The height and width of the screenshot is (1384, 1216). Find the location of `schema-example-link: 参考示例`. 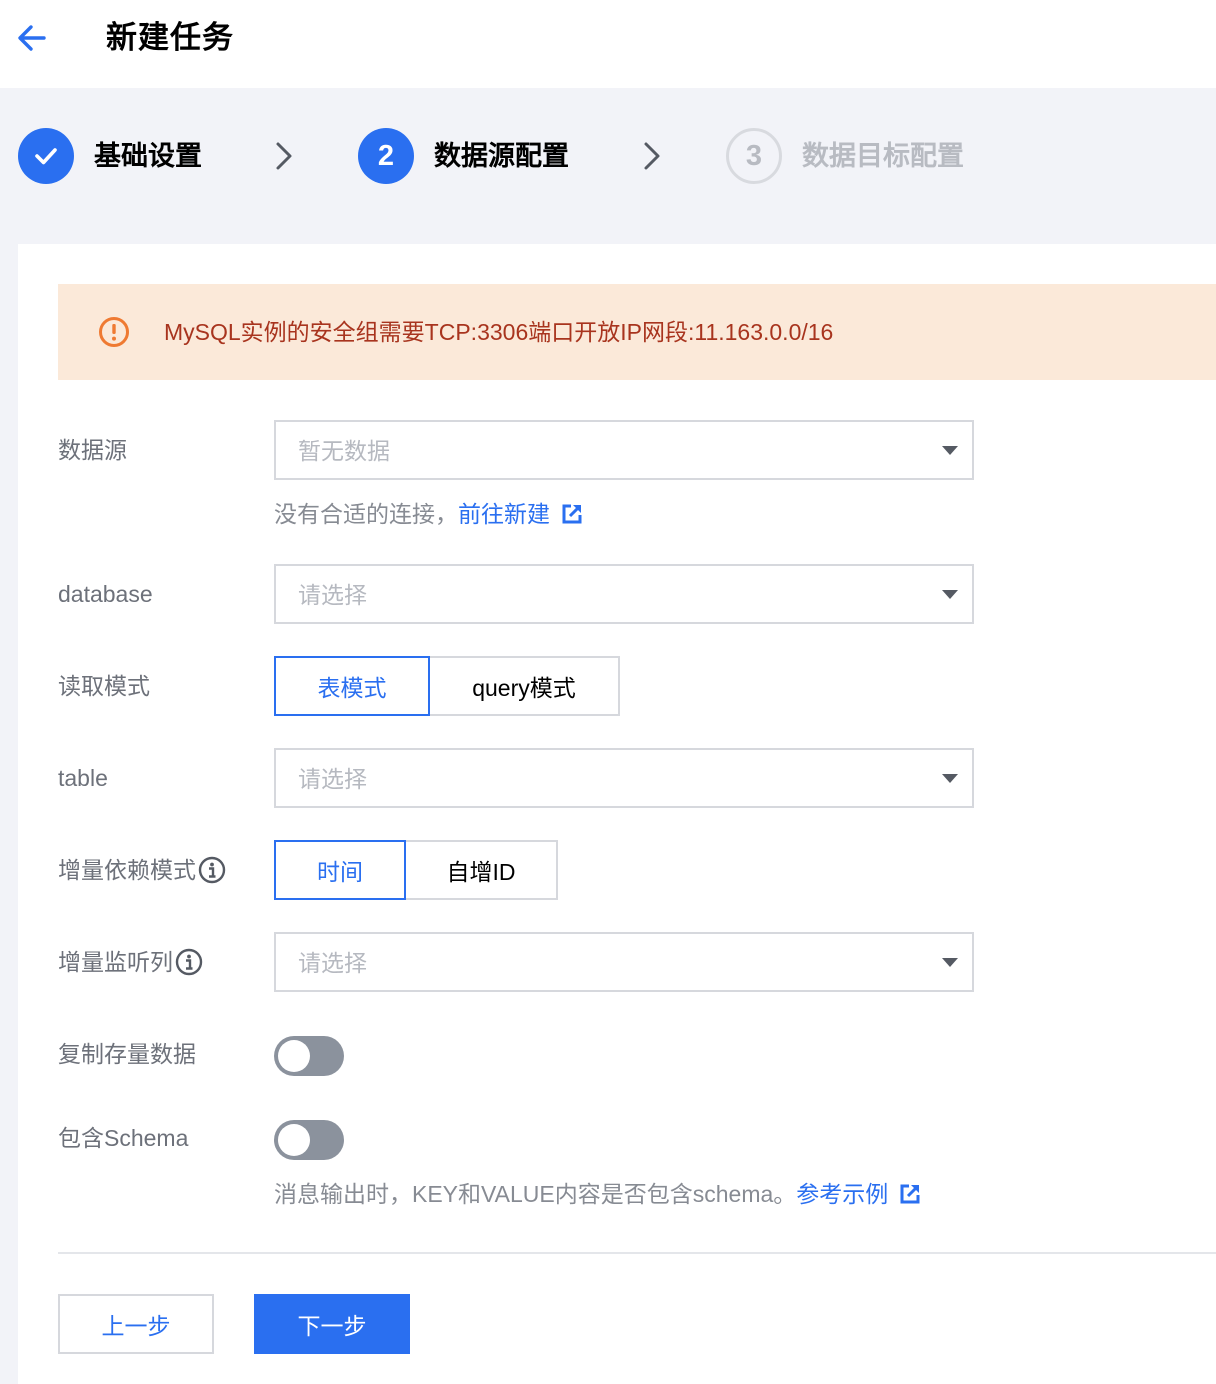

schema-example-link: 参考示例 is located at coordinates (859, 1194).